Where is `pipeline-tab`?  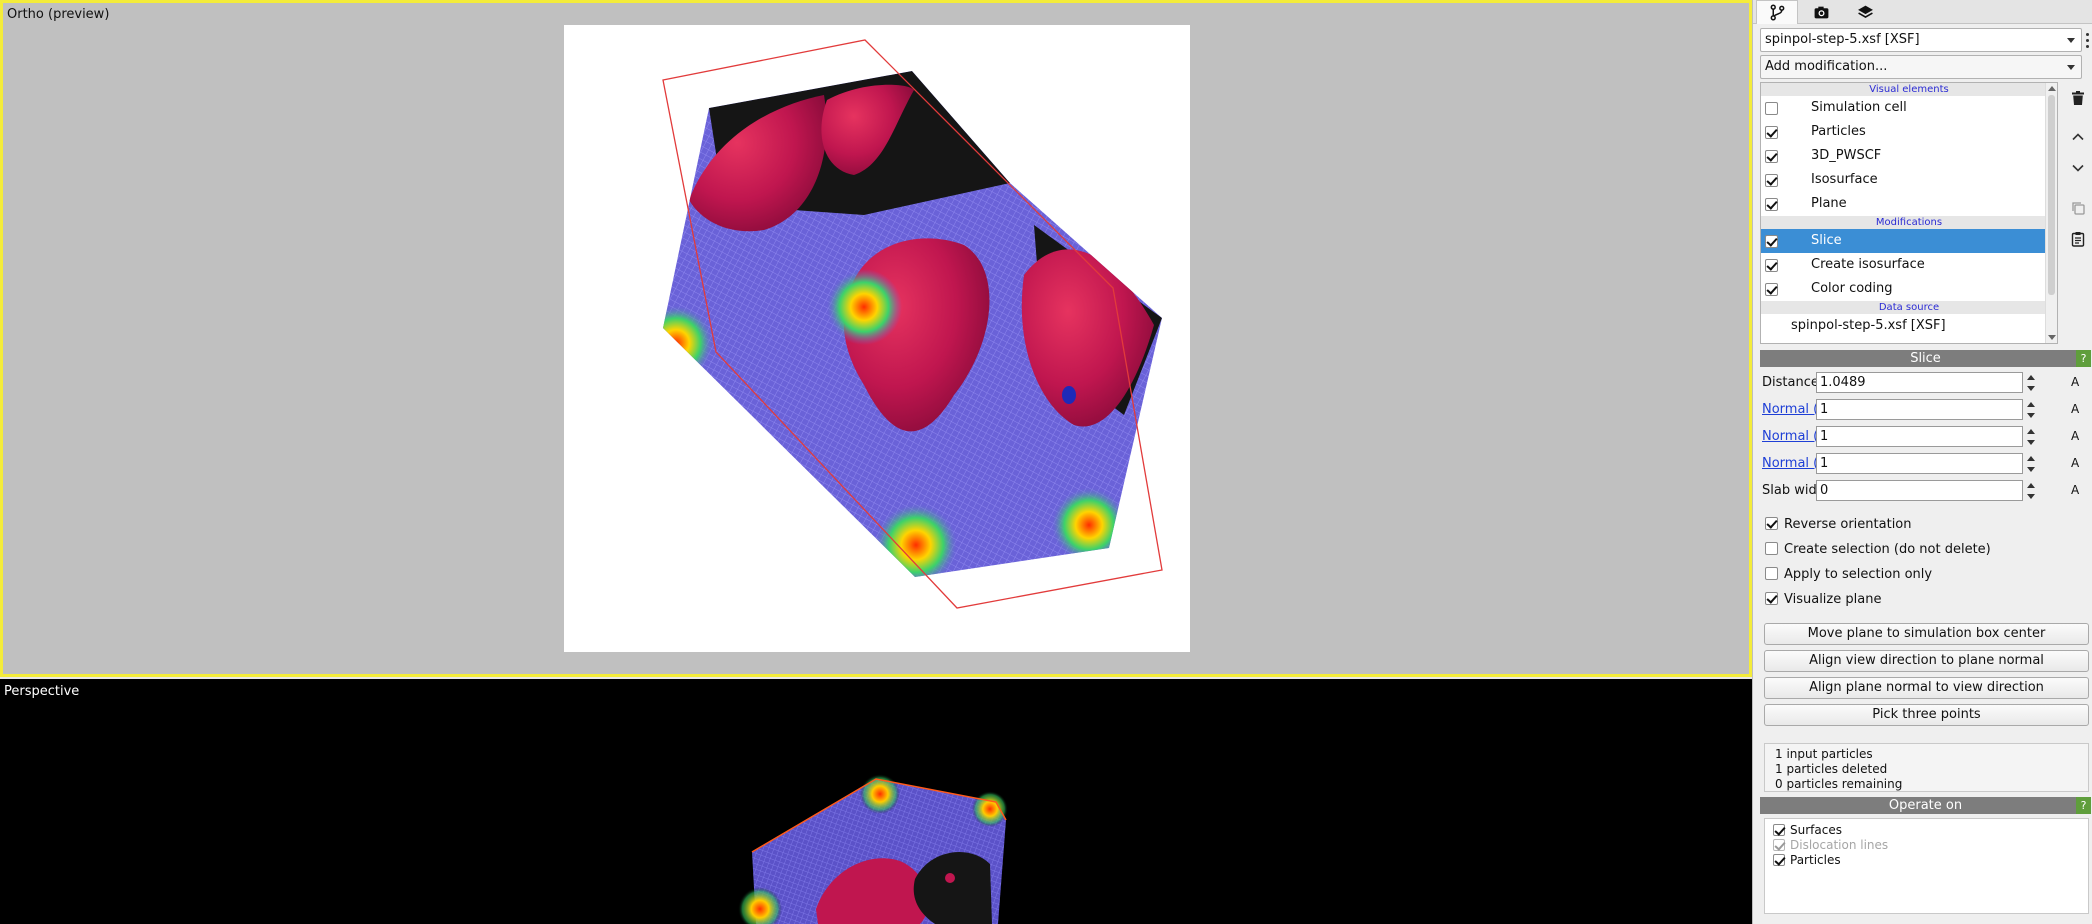 pipeline-tab is located at coordinates (1777, 12).